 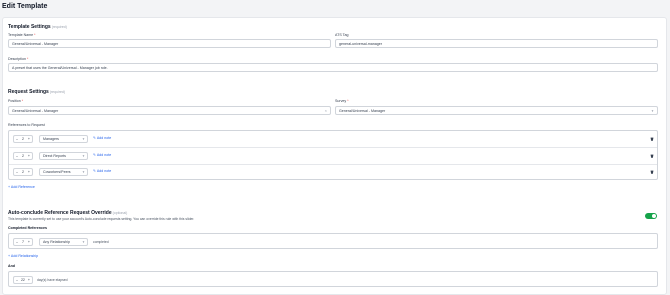 I want to click on survey-label: Survey *, so click(x=342, y=101).